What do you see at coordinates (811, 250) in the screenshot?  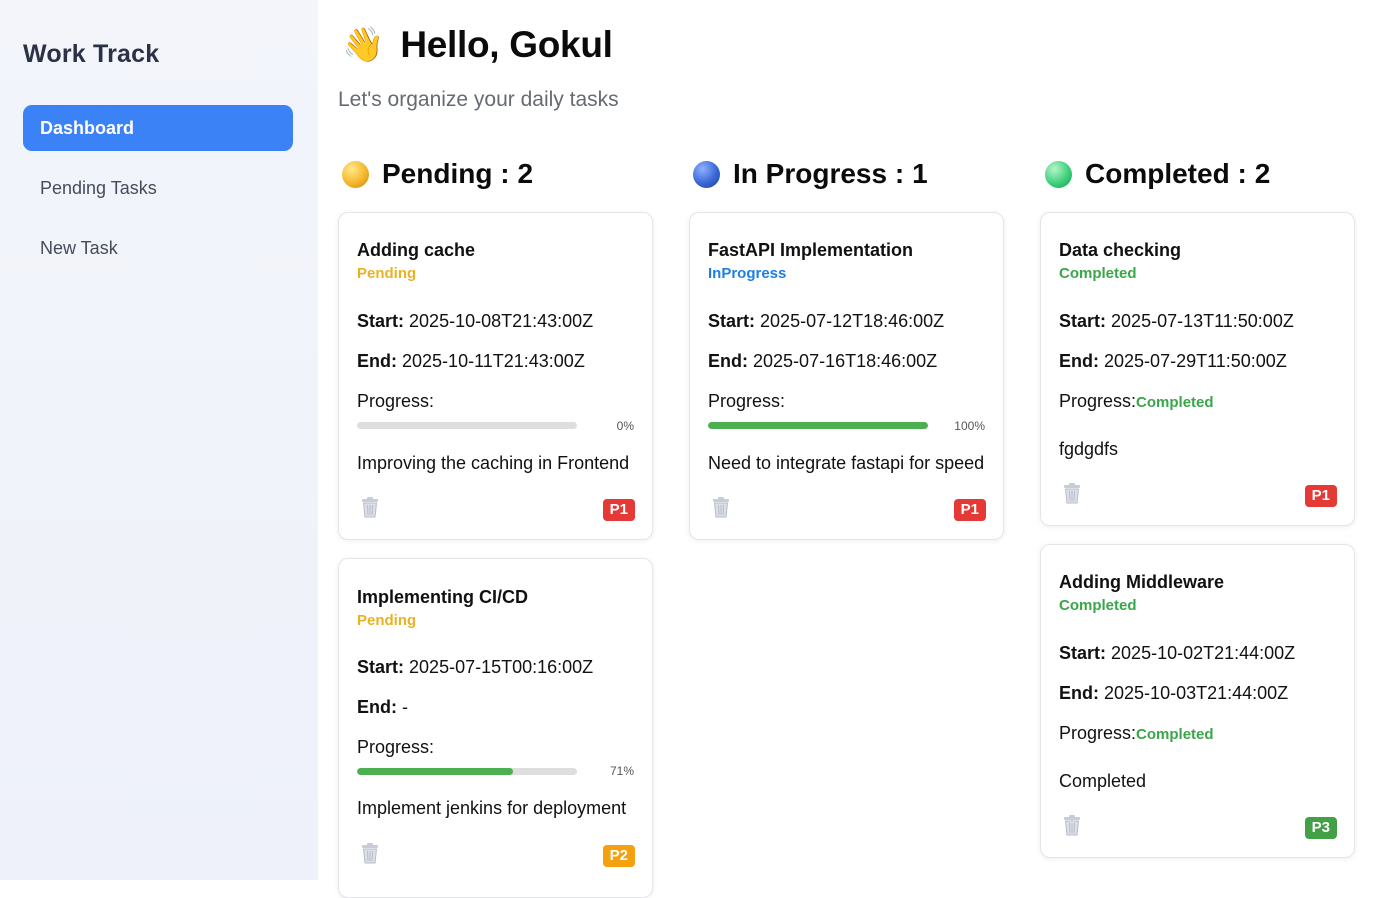 I see `task-title: FastAPI Implementation` at bounding box center [811, 250].